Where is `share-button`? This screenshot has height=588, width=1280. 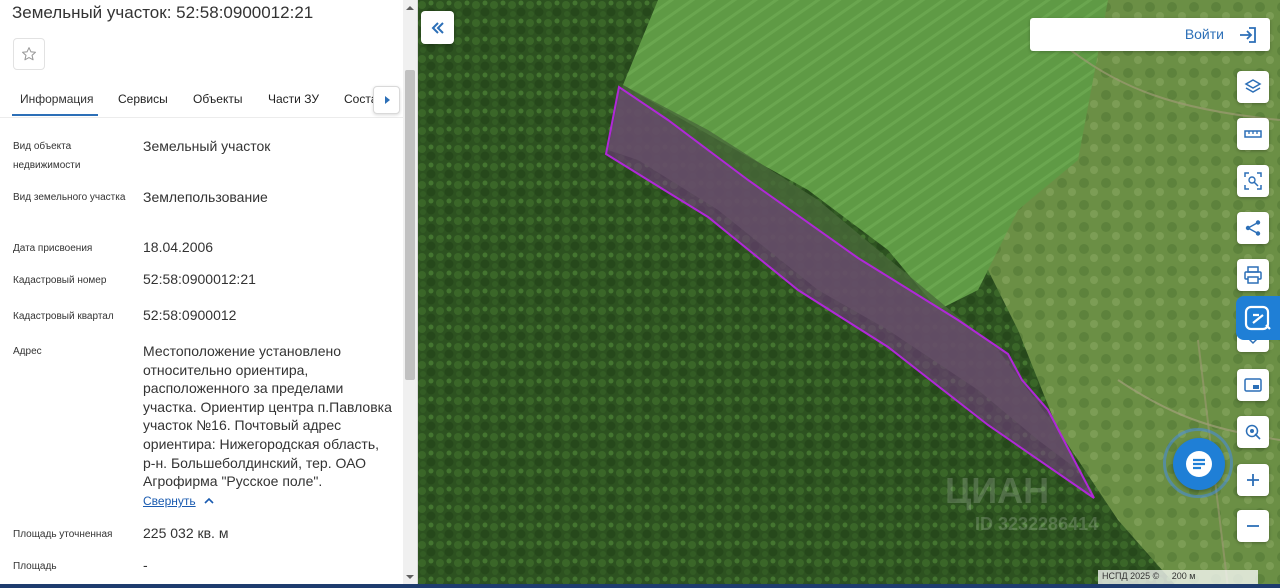
share-button is located at coordinates (1253, 228).